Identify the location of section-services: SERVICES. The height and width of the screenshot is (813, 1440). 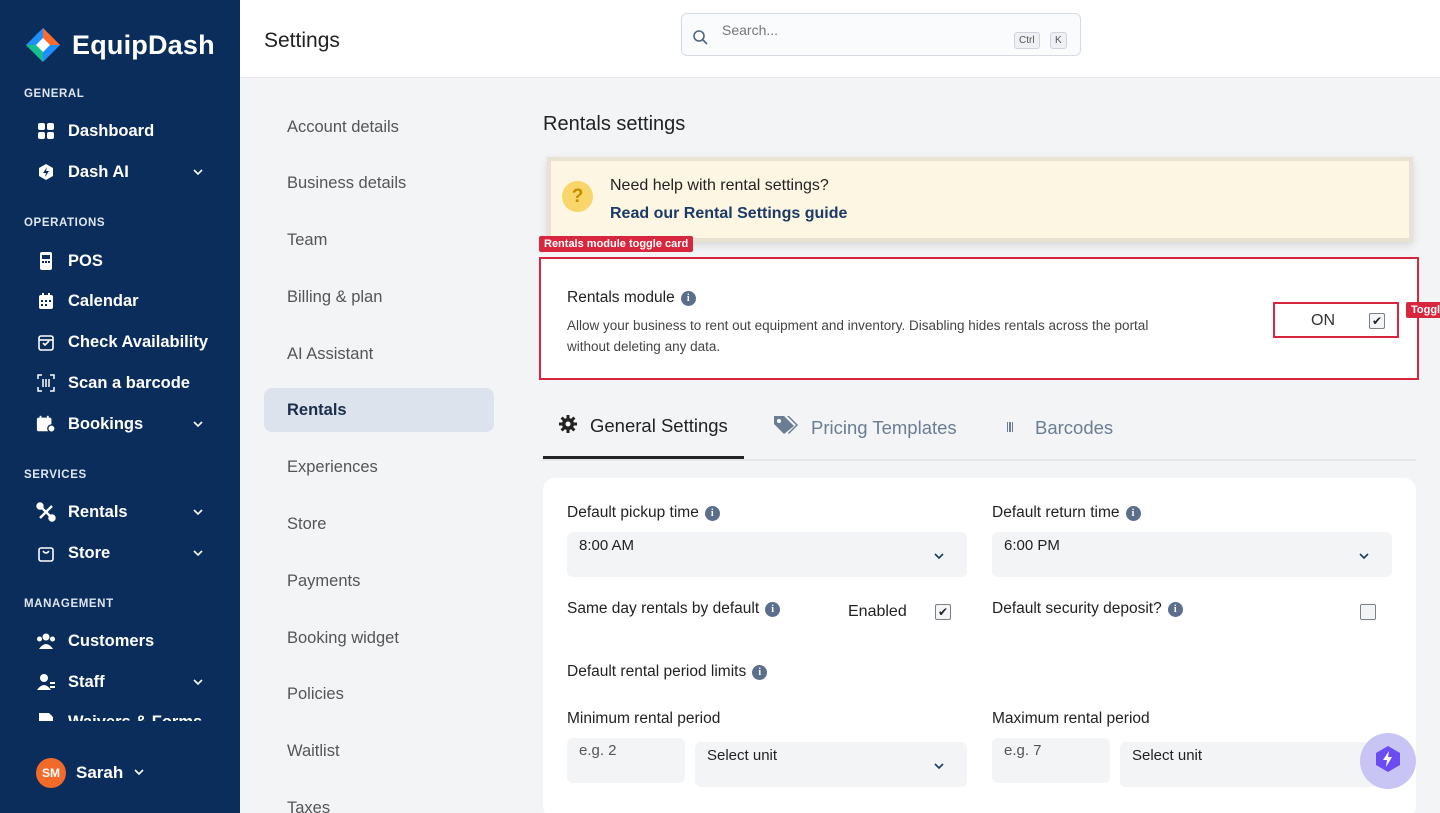
(55, 475).